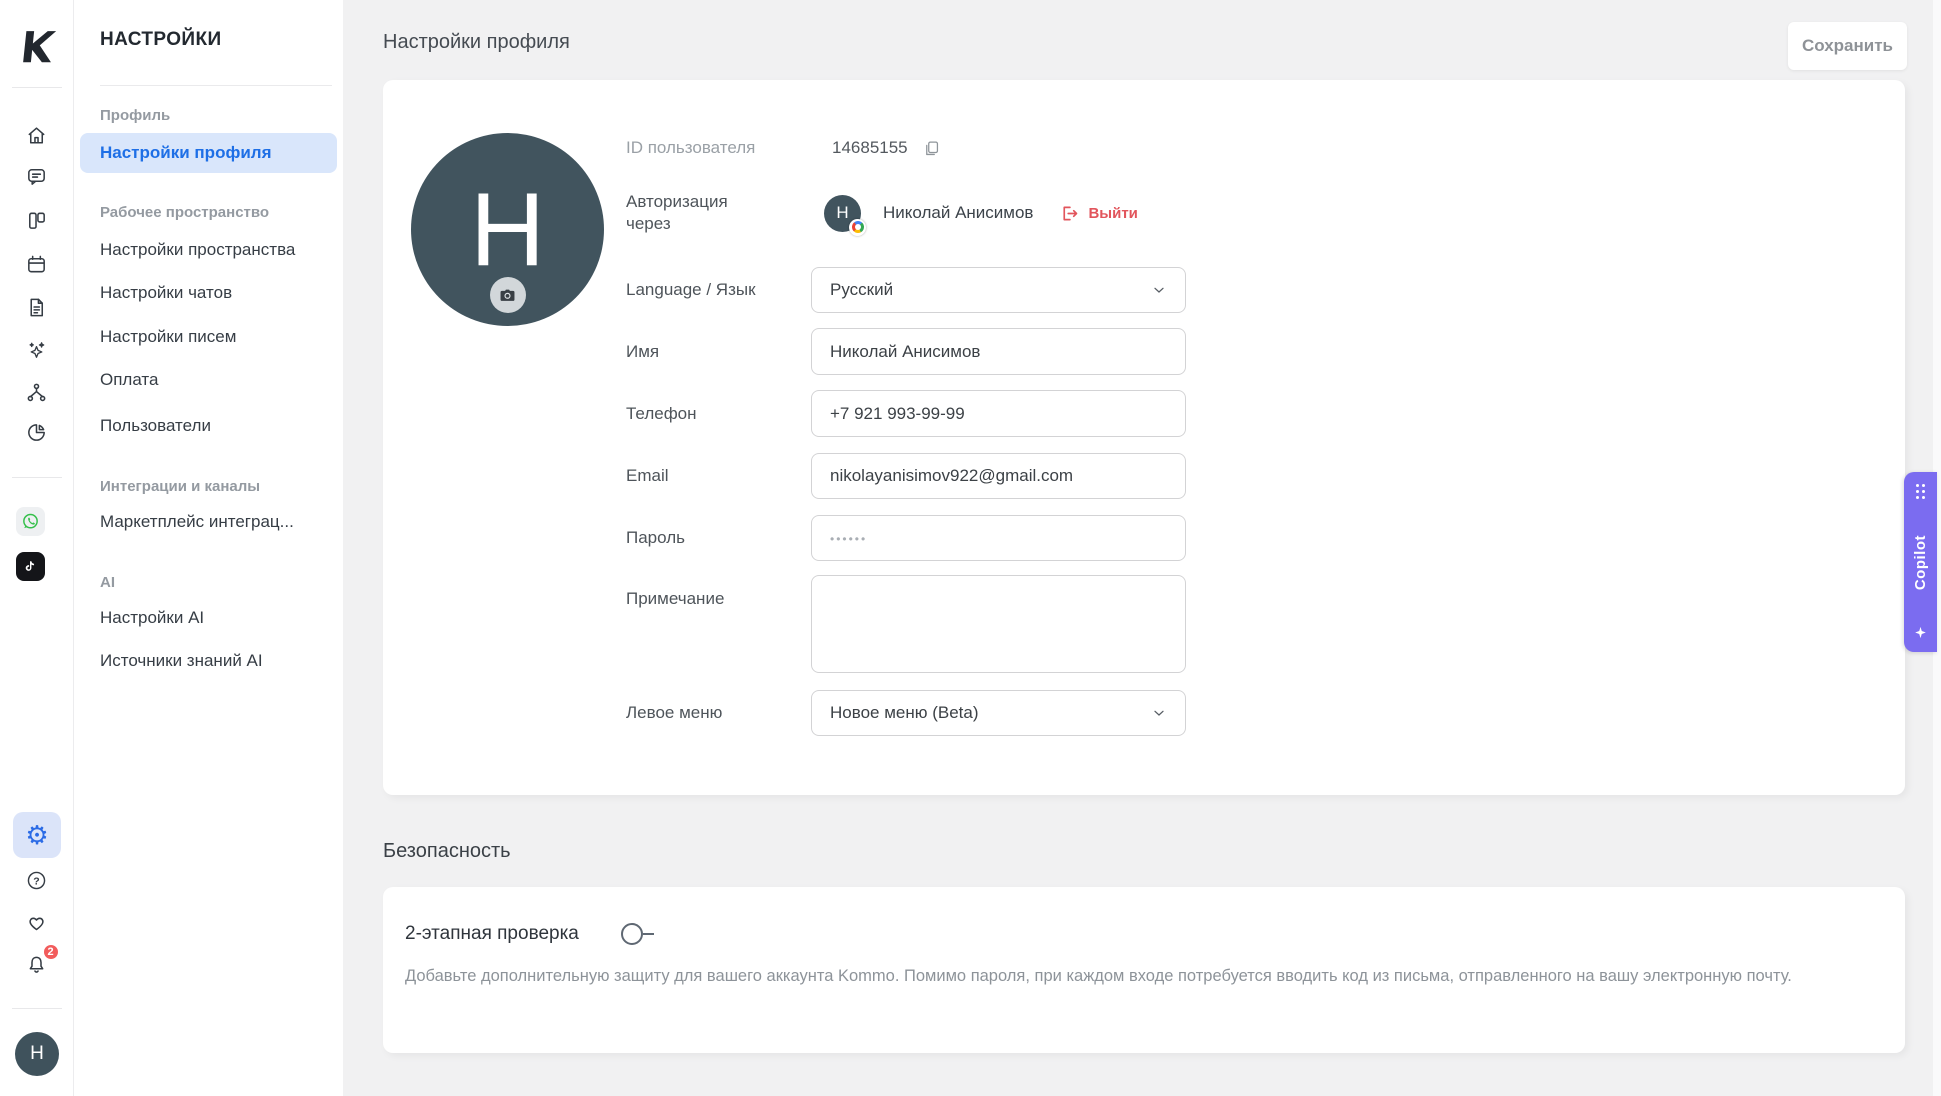 This screenshot has width=1941, height=1096. What do you see at coordinates (37, 135) in the screenshot?
I see `home-icon` at bounding box center [37, 135].